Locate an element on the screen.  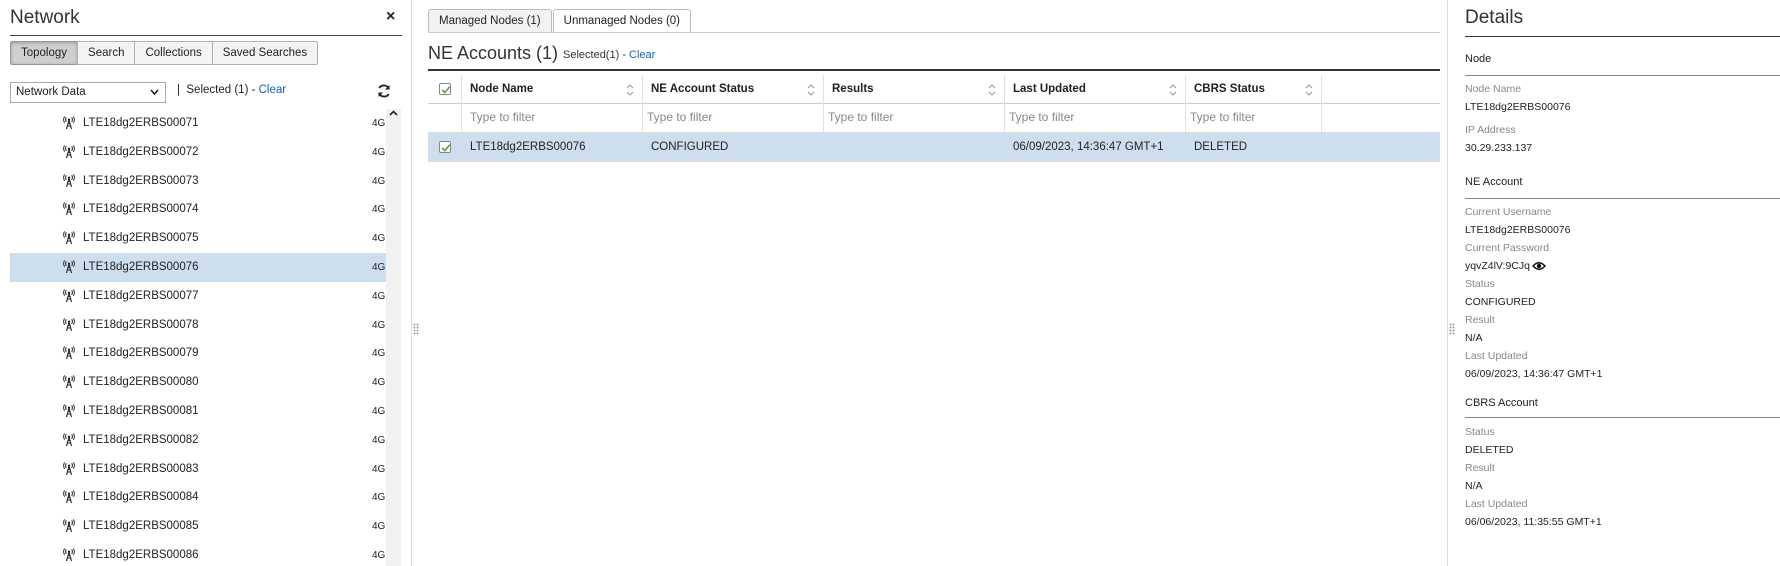
topology-button: Topology is located at coordinates (44, 53).